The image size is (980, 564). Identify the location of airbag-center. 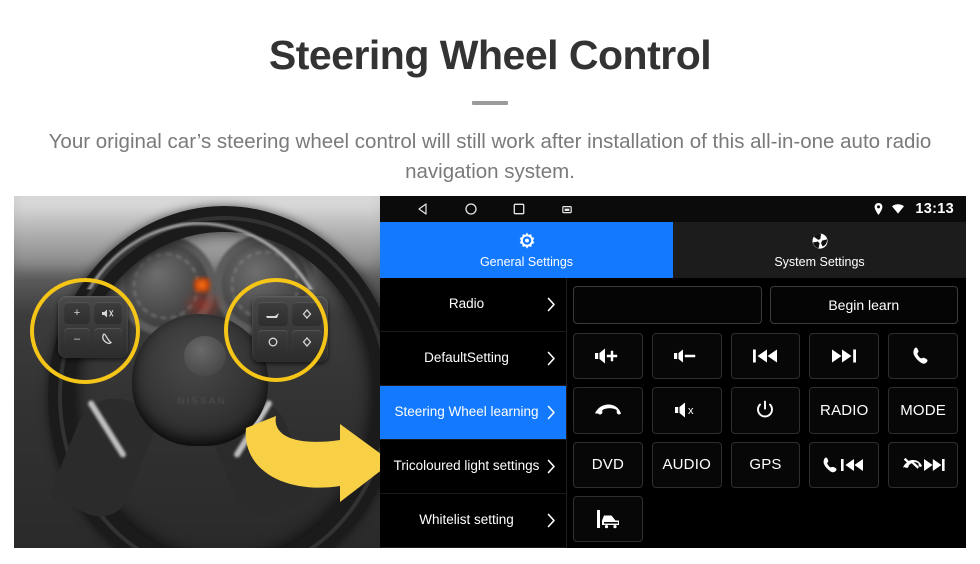
(205, 356).